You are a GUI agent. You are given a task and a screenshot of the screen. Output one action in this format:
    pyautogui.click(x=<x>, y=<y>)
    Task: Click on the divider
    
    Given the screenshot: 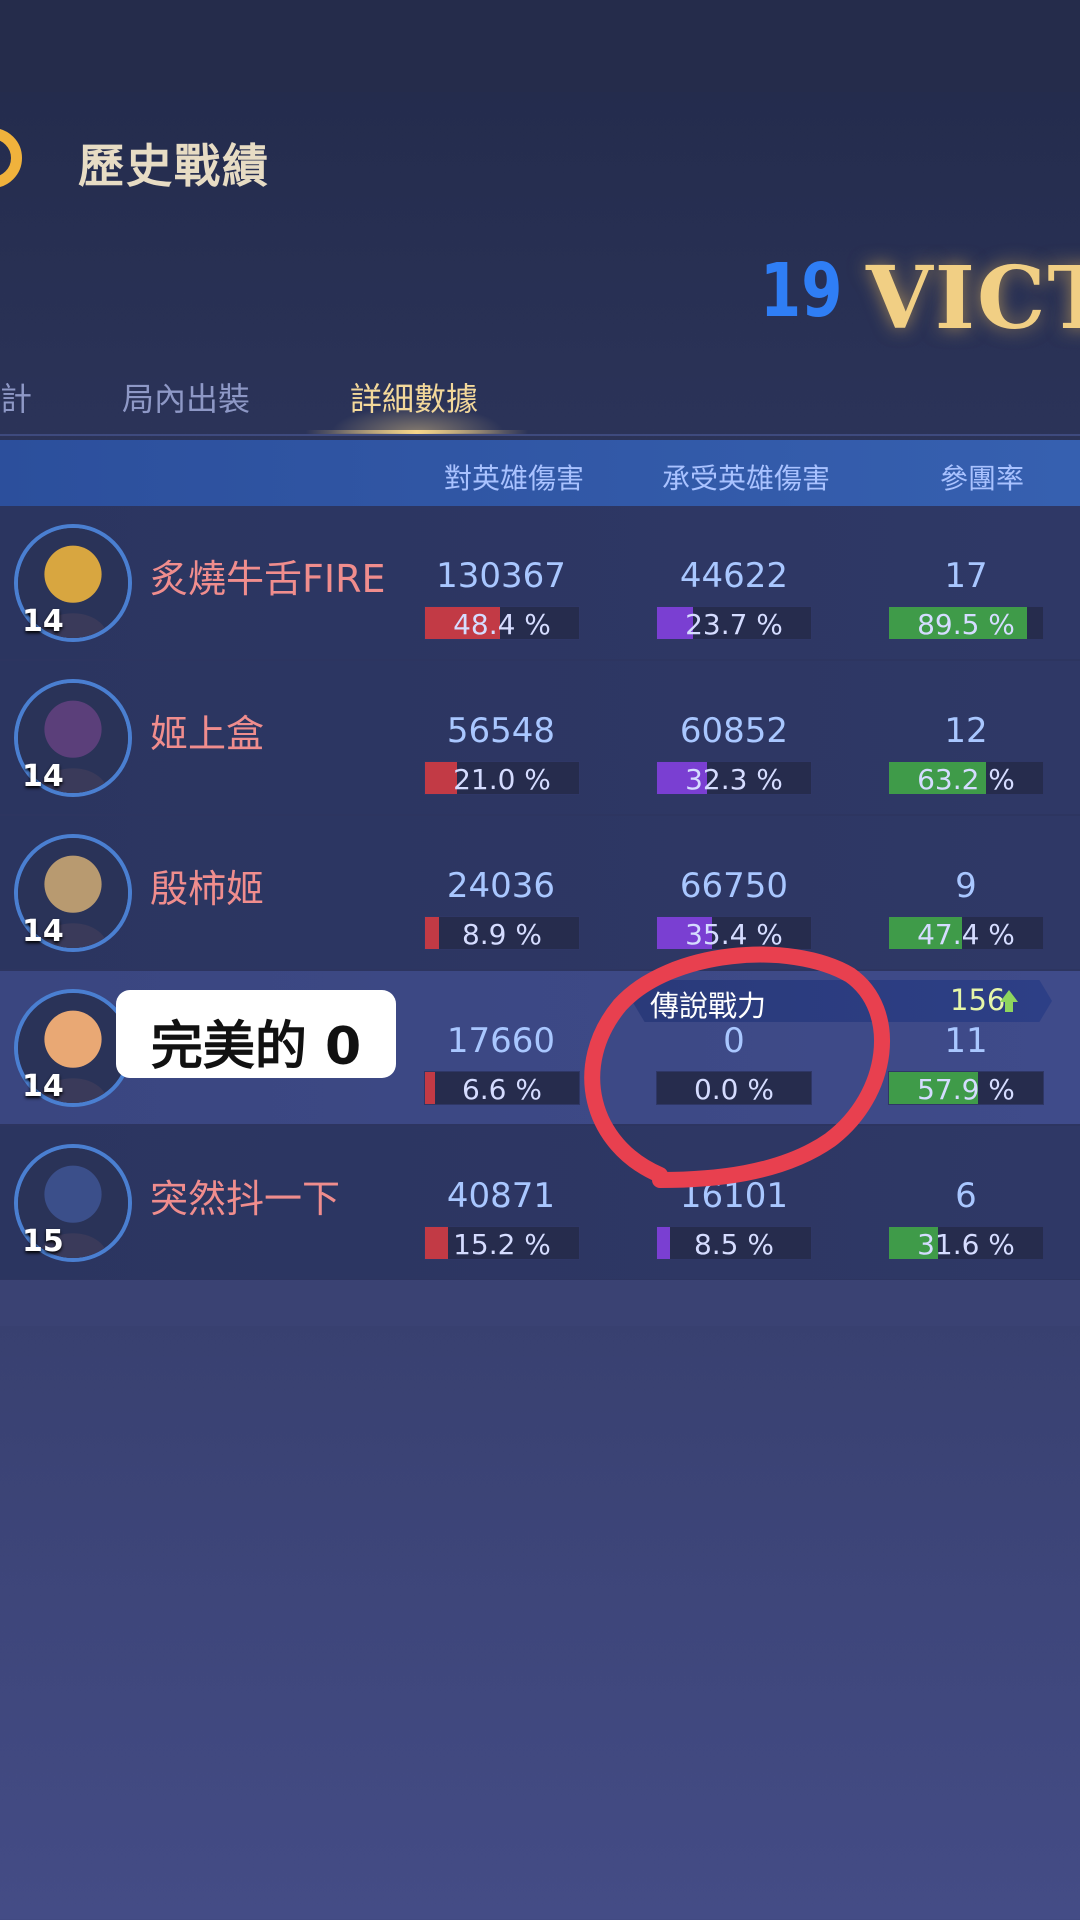 What is the action you would take?
    pyautogui.click(x=540, y=435)
    